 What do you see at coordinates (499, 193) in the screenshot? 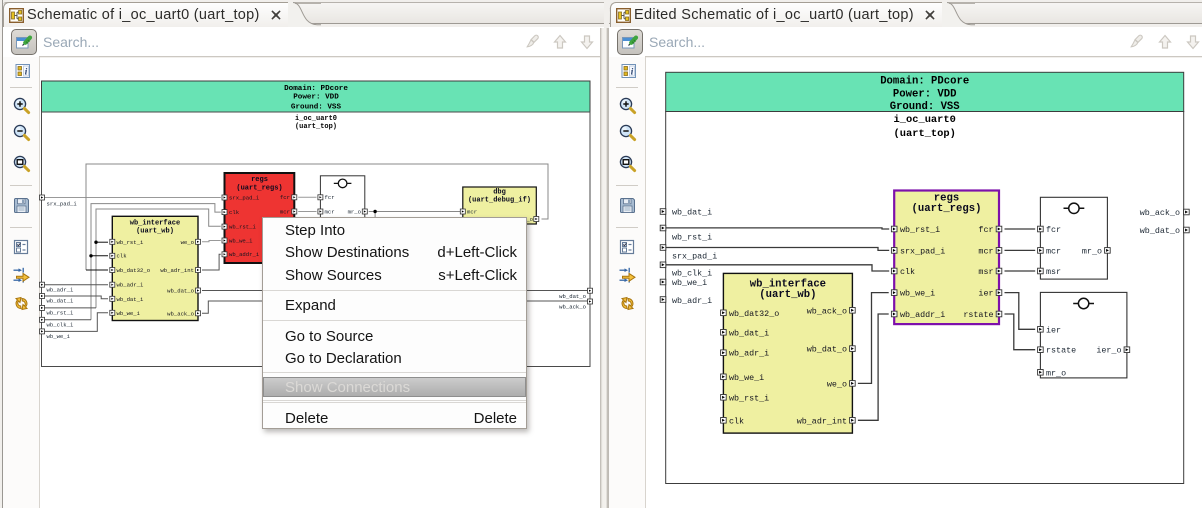
I see `svg-text: dbg` at bounding box center [499, 193].